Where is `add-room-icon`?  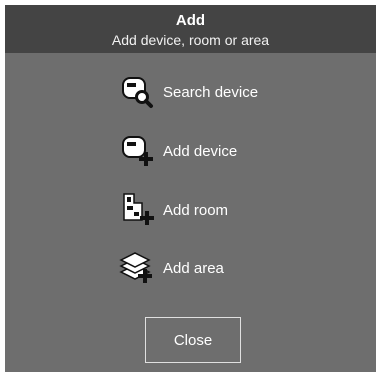 add-room-icon is located at coordinates (137, 210).